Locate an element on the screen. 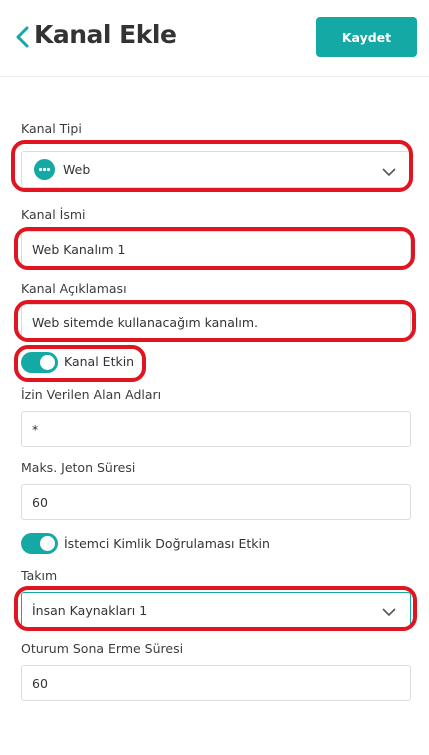 This screenshot has width=429, height=755. channel-description-field: Web sitemde kullanacağım kanalım. is located at coordinates (216, 322).